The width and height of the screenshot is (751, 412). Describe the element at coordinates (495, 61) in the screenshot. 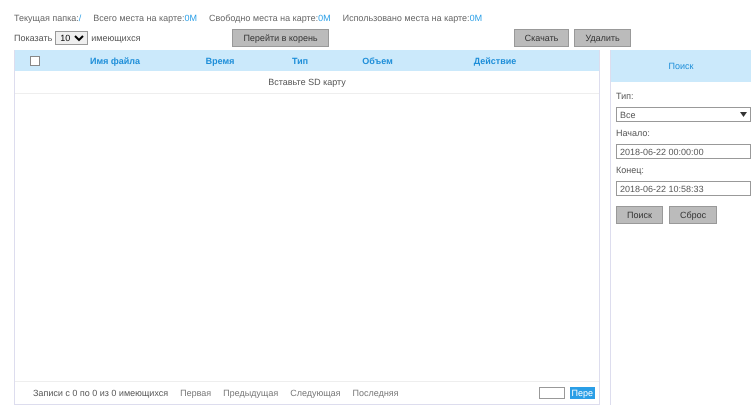

I see `column-header: Действие` at that location.